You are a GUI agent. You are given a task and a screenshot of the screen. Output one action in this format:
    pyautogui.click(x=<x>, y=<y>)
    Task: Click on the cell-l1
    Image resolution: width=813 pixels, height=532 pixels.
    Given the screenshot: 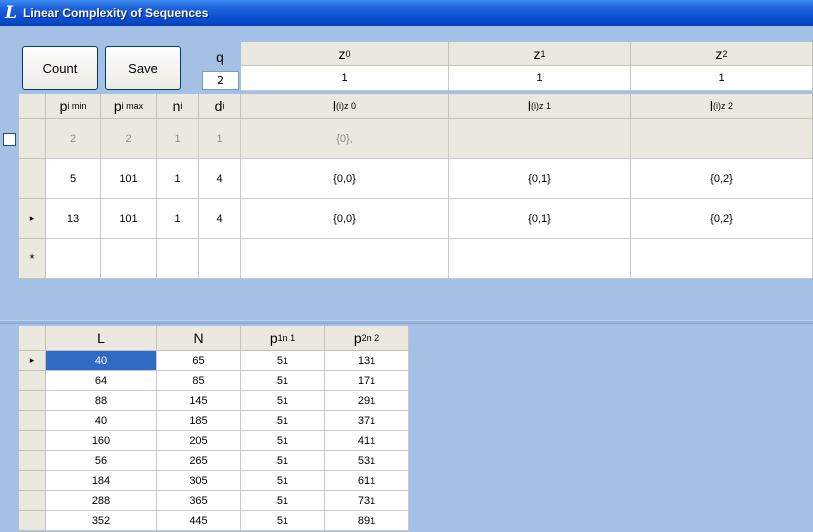 What is the action you would take?
    pyautogui.click(x=540, y=139)
    